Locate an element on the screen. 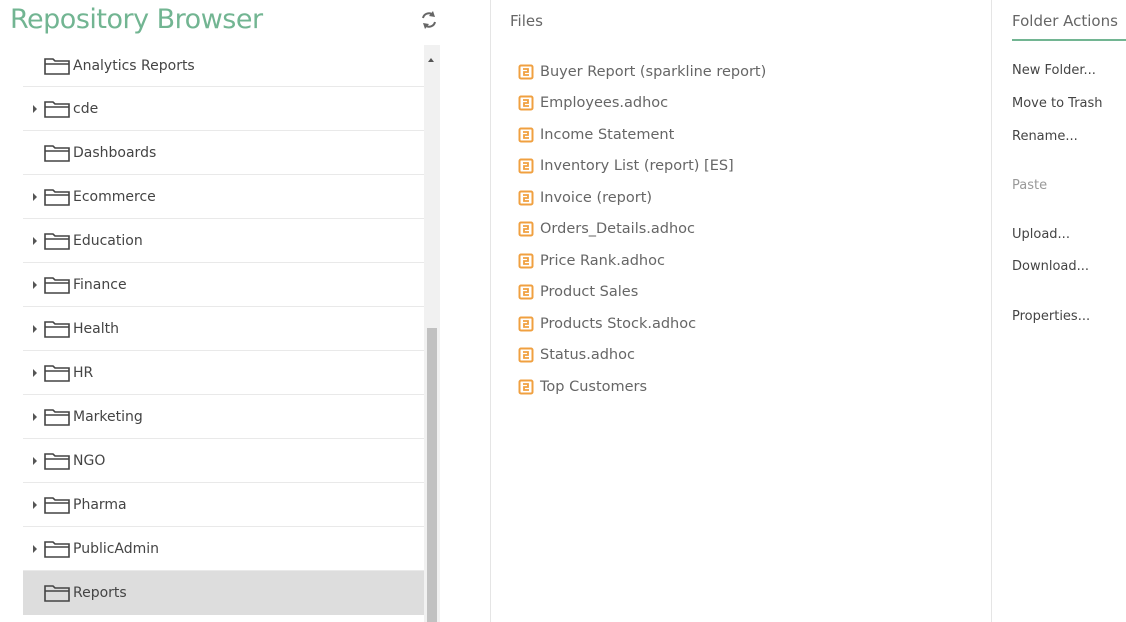 This screenshot has width=1126, height=622. file-label: Status.adhoc is located at coordinates (587, 355).